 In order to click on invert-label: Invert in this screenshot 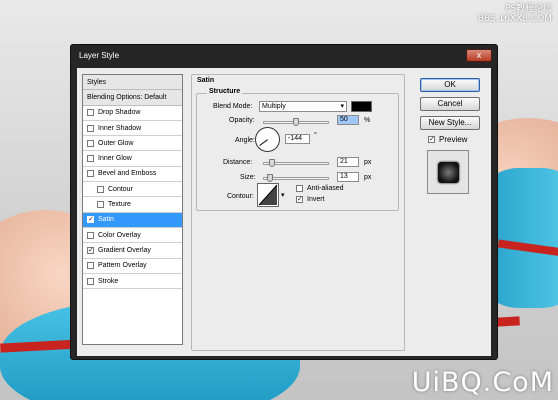, I will do `click(316, 199)`.